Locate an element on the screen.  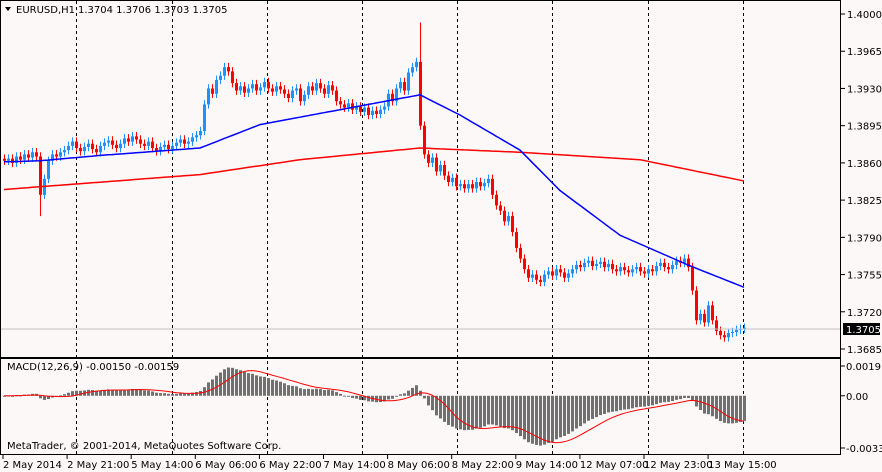
macd-label: MACD(12,26,9) -0.00150 -0.00159 is located at coordinates (93, 367).